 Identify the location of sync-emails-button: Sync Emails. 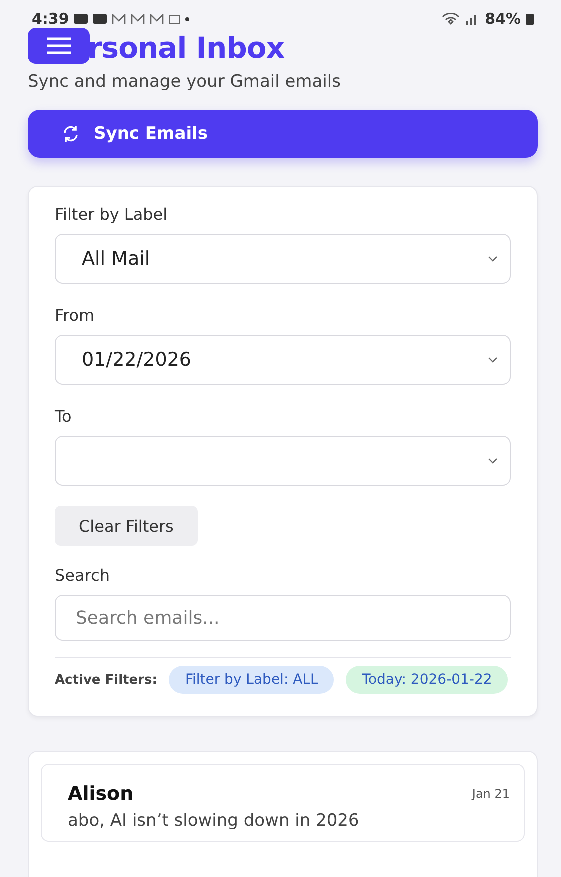
(283, 134).